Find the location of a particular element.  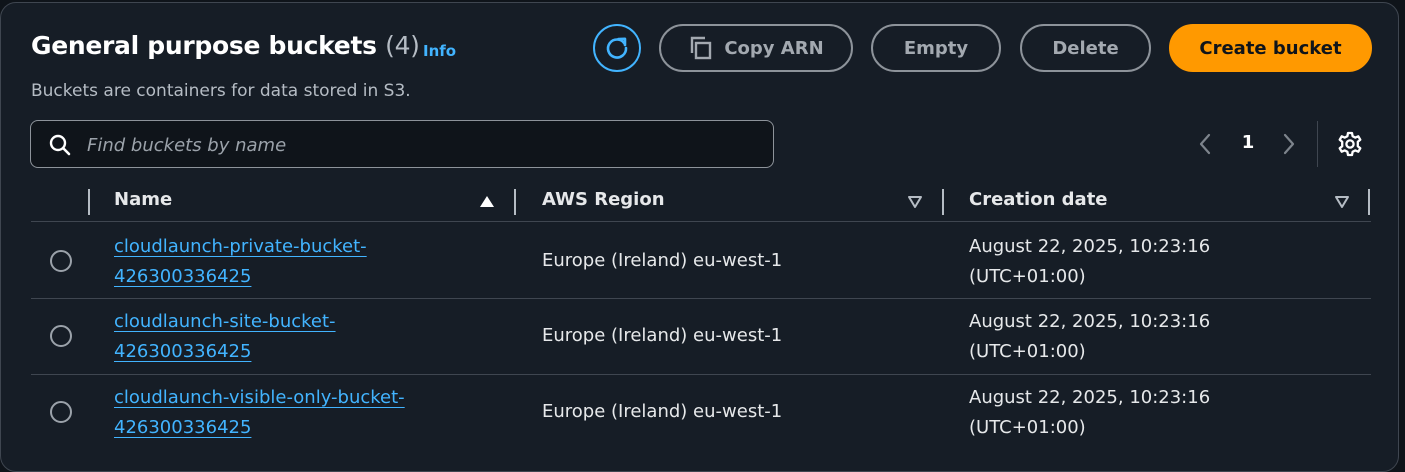

title-text: General purpose buckets is located at coordinates (204, 45).